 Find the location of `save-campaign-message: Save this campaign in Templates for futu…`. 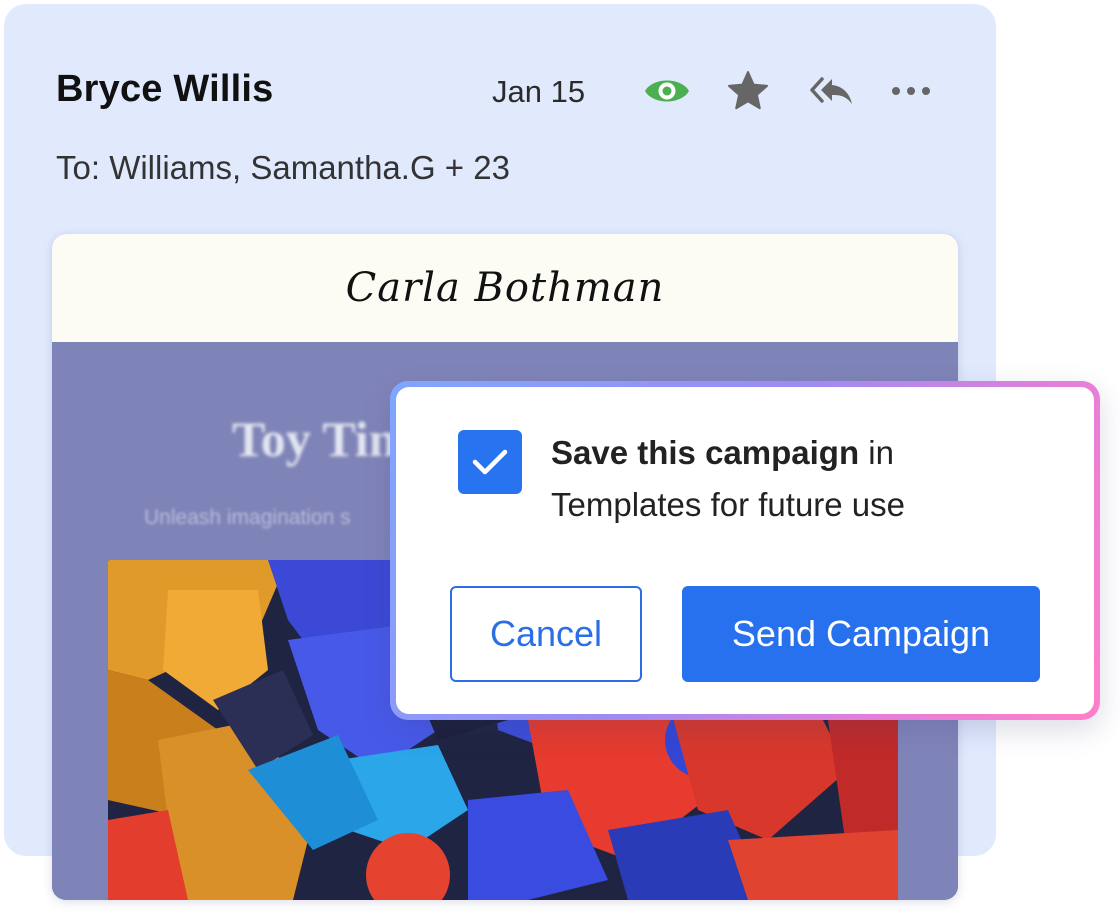

save-campaign-message: Save this campaign in Templates for futu… is located at coordinates (811, 479).